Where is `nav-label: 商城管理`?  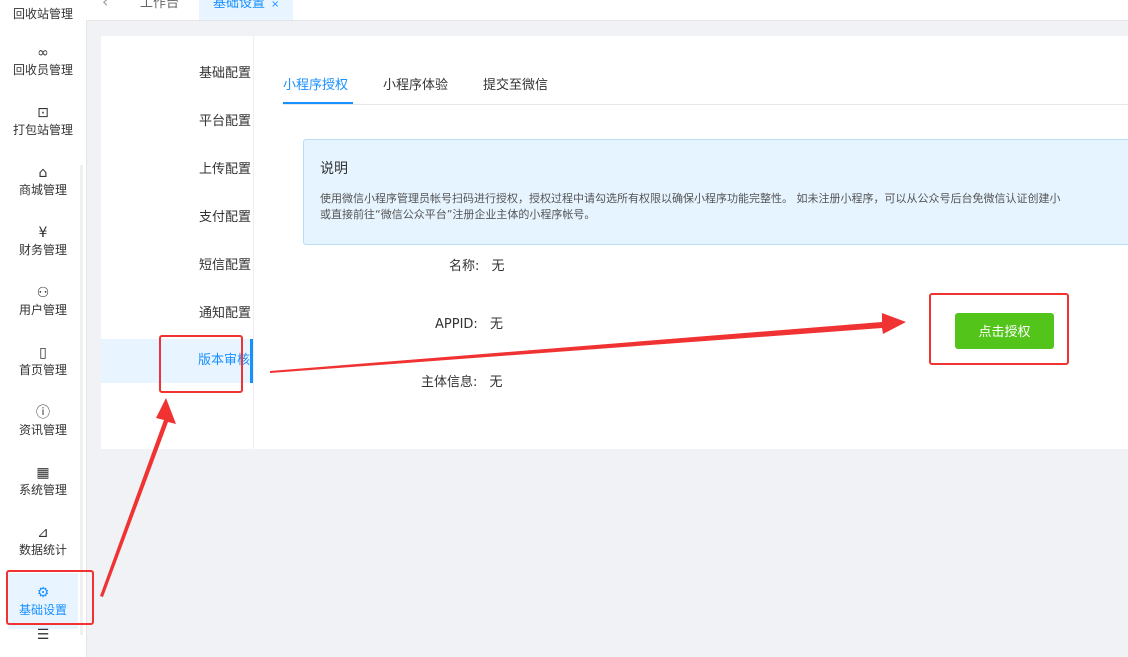 nav-label: 商城管理 is located at coordinates (42, 190).